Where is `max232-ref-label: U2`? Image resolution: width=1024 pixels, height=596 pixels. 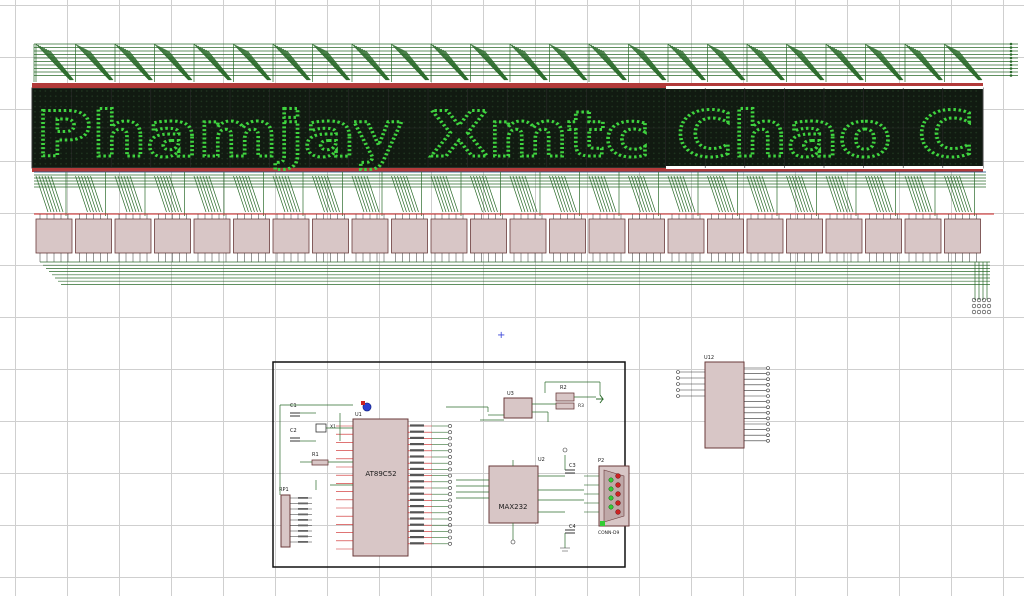
max232-ref-label: U2 is located at coordinates (541, 460).